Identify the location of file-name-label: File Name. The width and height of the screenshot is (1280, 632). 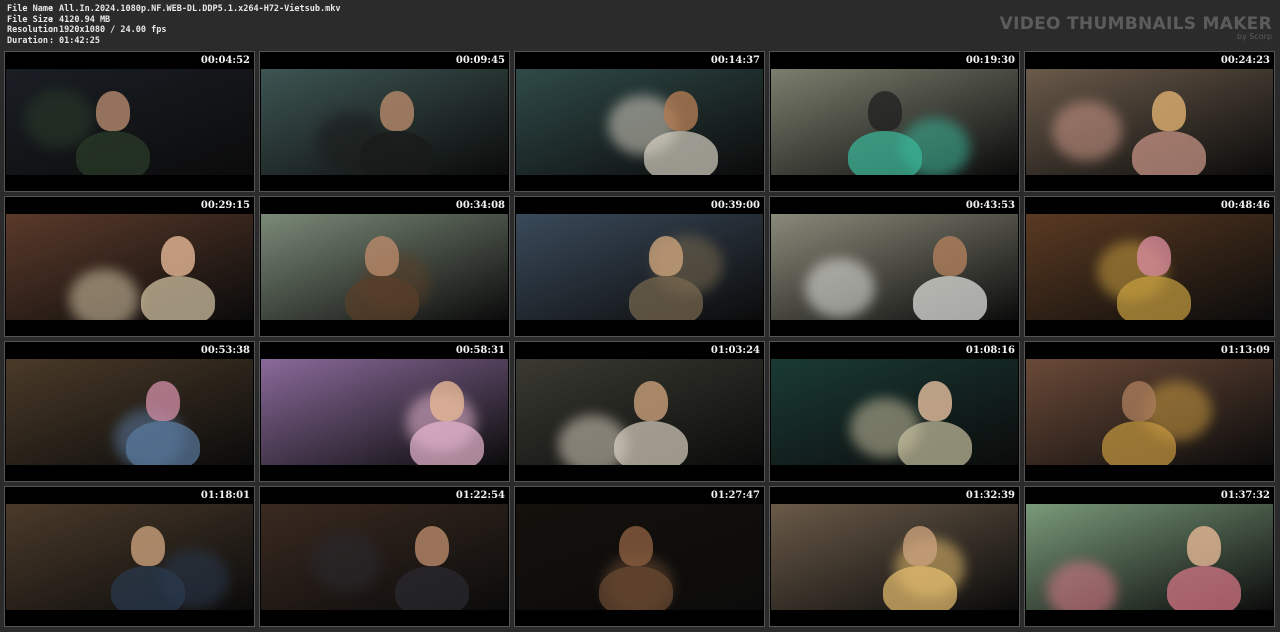
(30, 9).